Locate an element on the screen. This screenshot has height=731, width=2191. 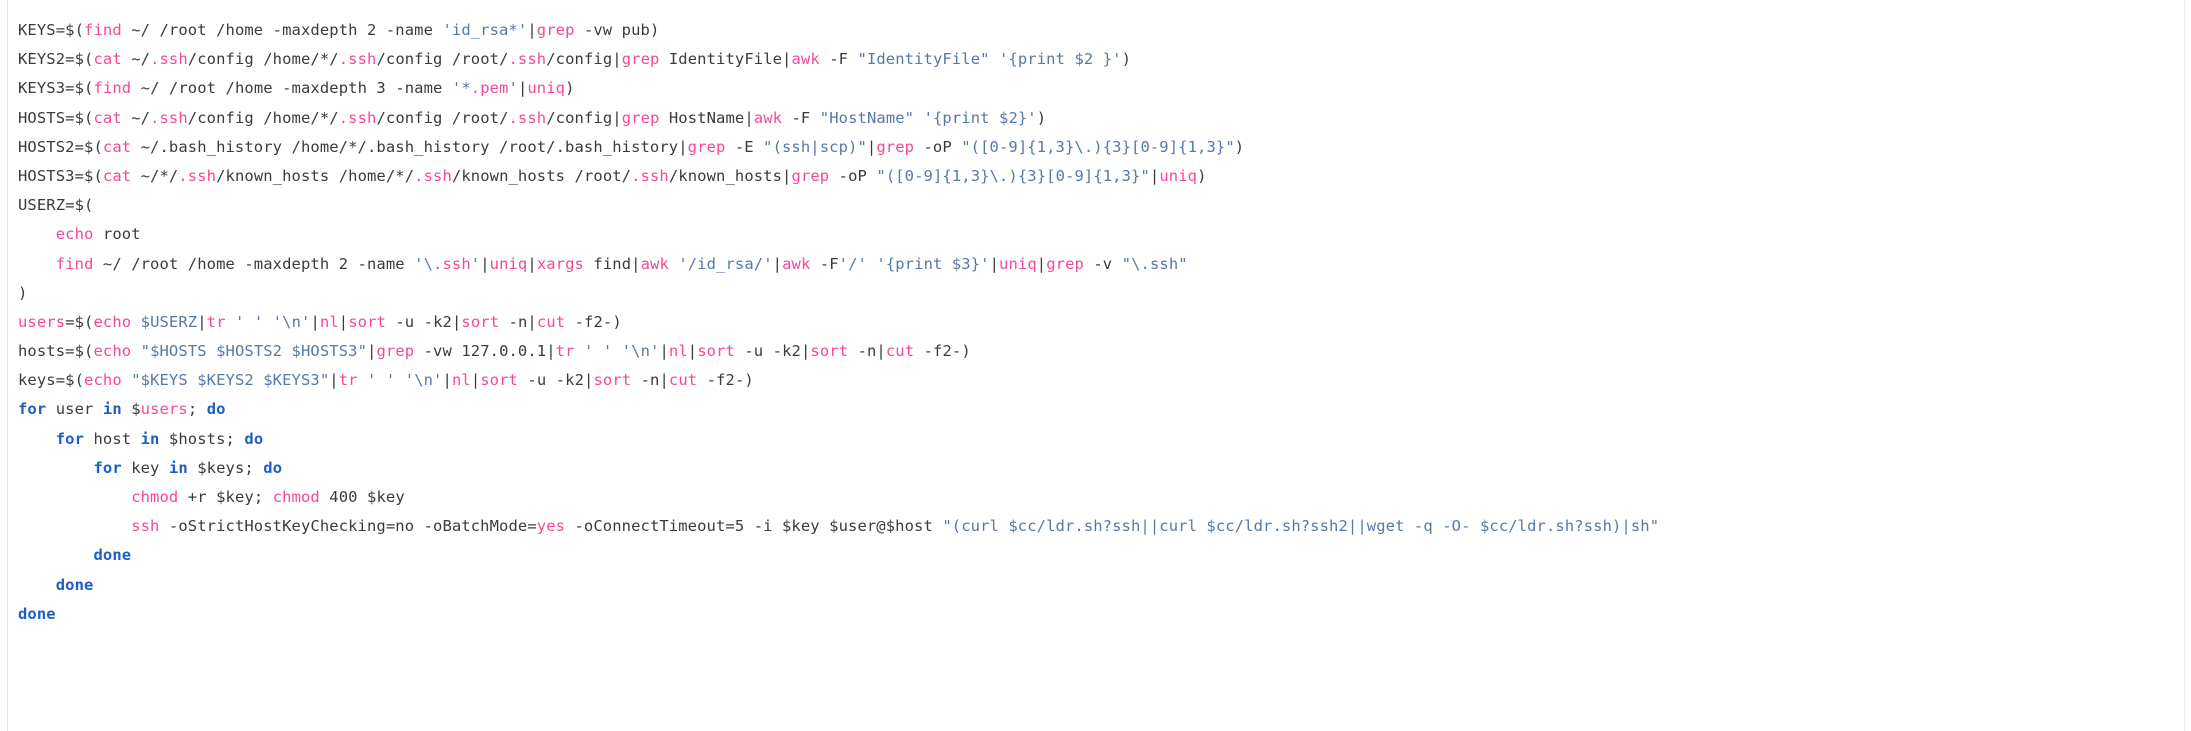
code-token-plain: -vw pub) is located at coordinates (617, 30).